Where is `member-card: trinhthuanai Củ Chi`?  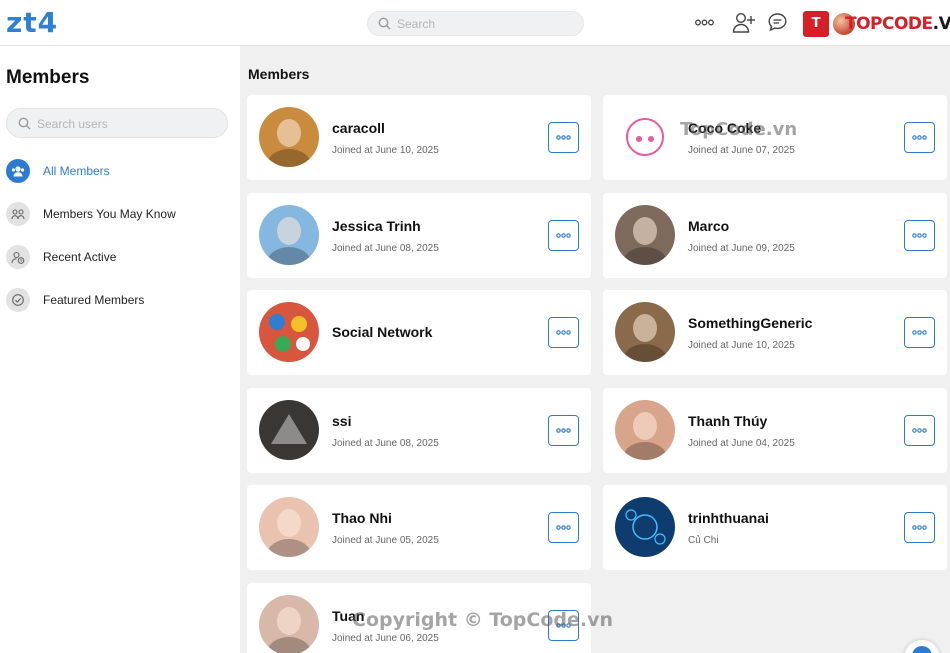 member-card: trinhthuanai Củ Chi is located at coordinates (775, 527).